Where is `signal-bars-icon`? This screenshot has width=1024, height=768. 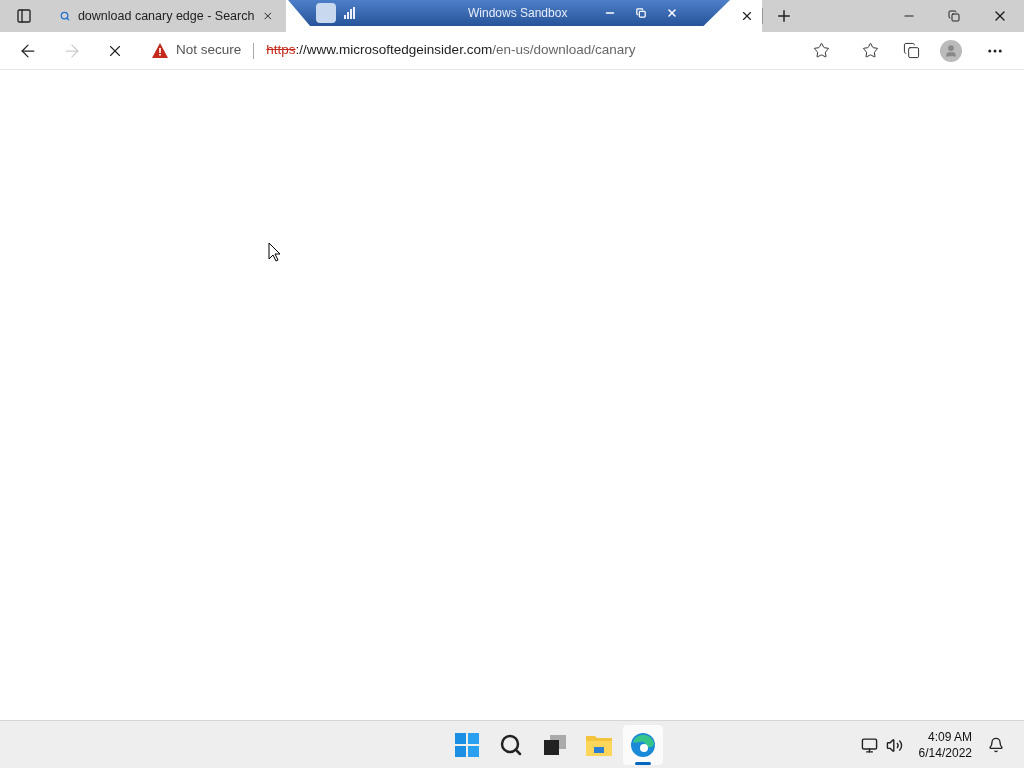 signal-bars-icon is located at coordinates (350, 13).